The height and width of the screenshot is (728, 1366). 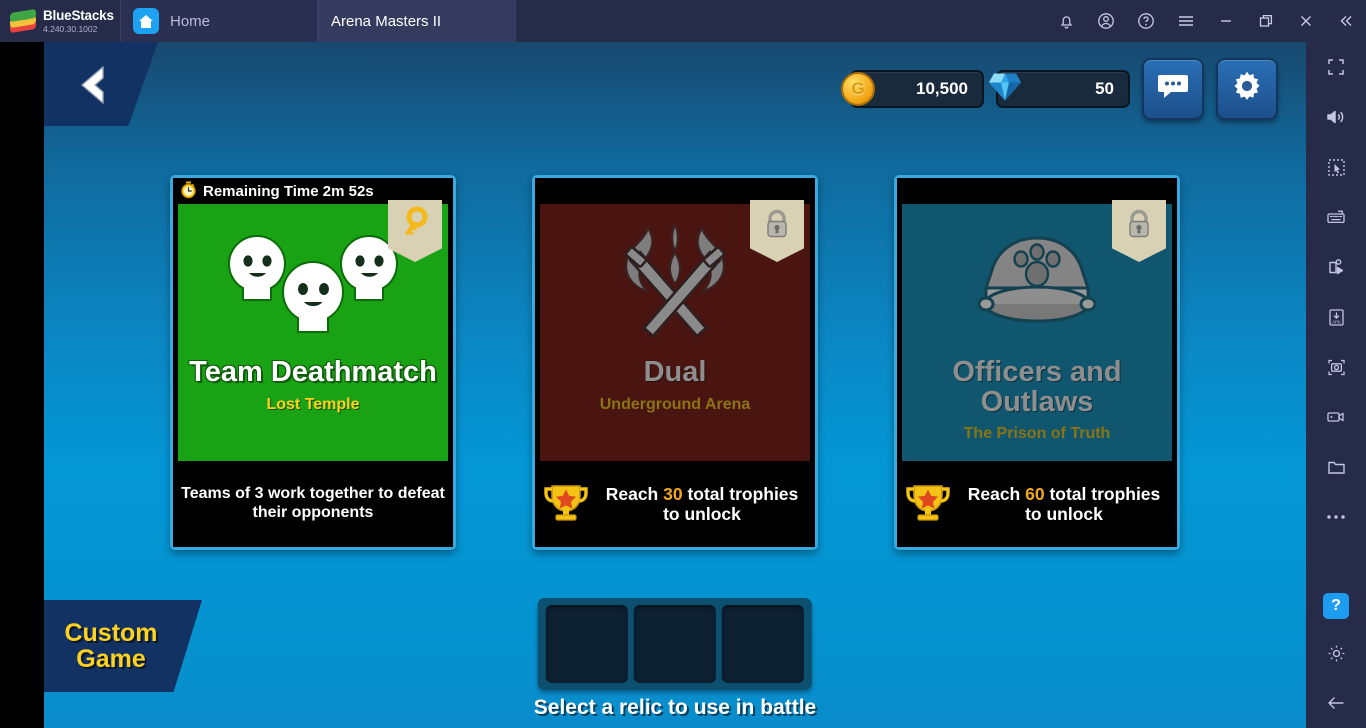 I want to click on settings-gear-icon, so click(x=1336, y=653).